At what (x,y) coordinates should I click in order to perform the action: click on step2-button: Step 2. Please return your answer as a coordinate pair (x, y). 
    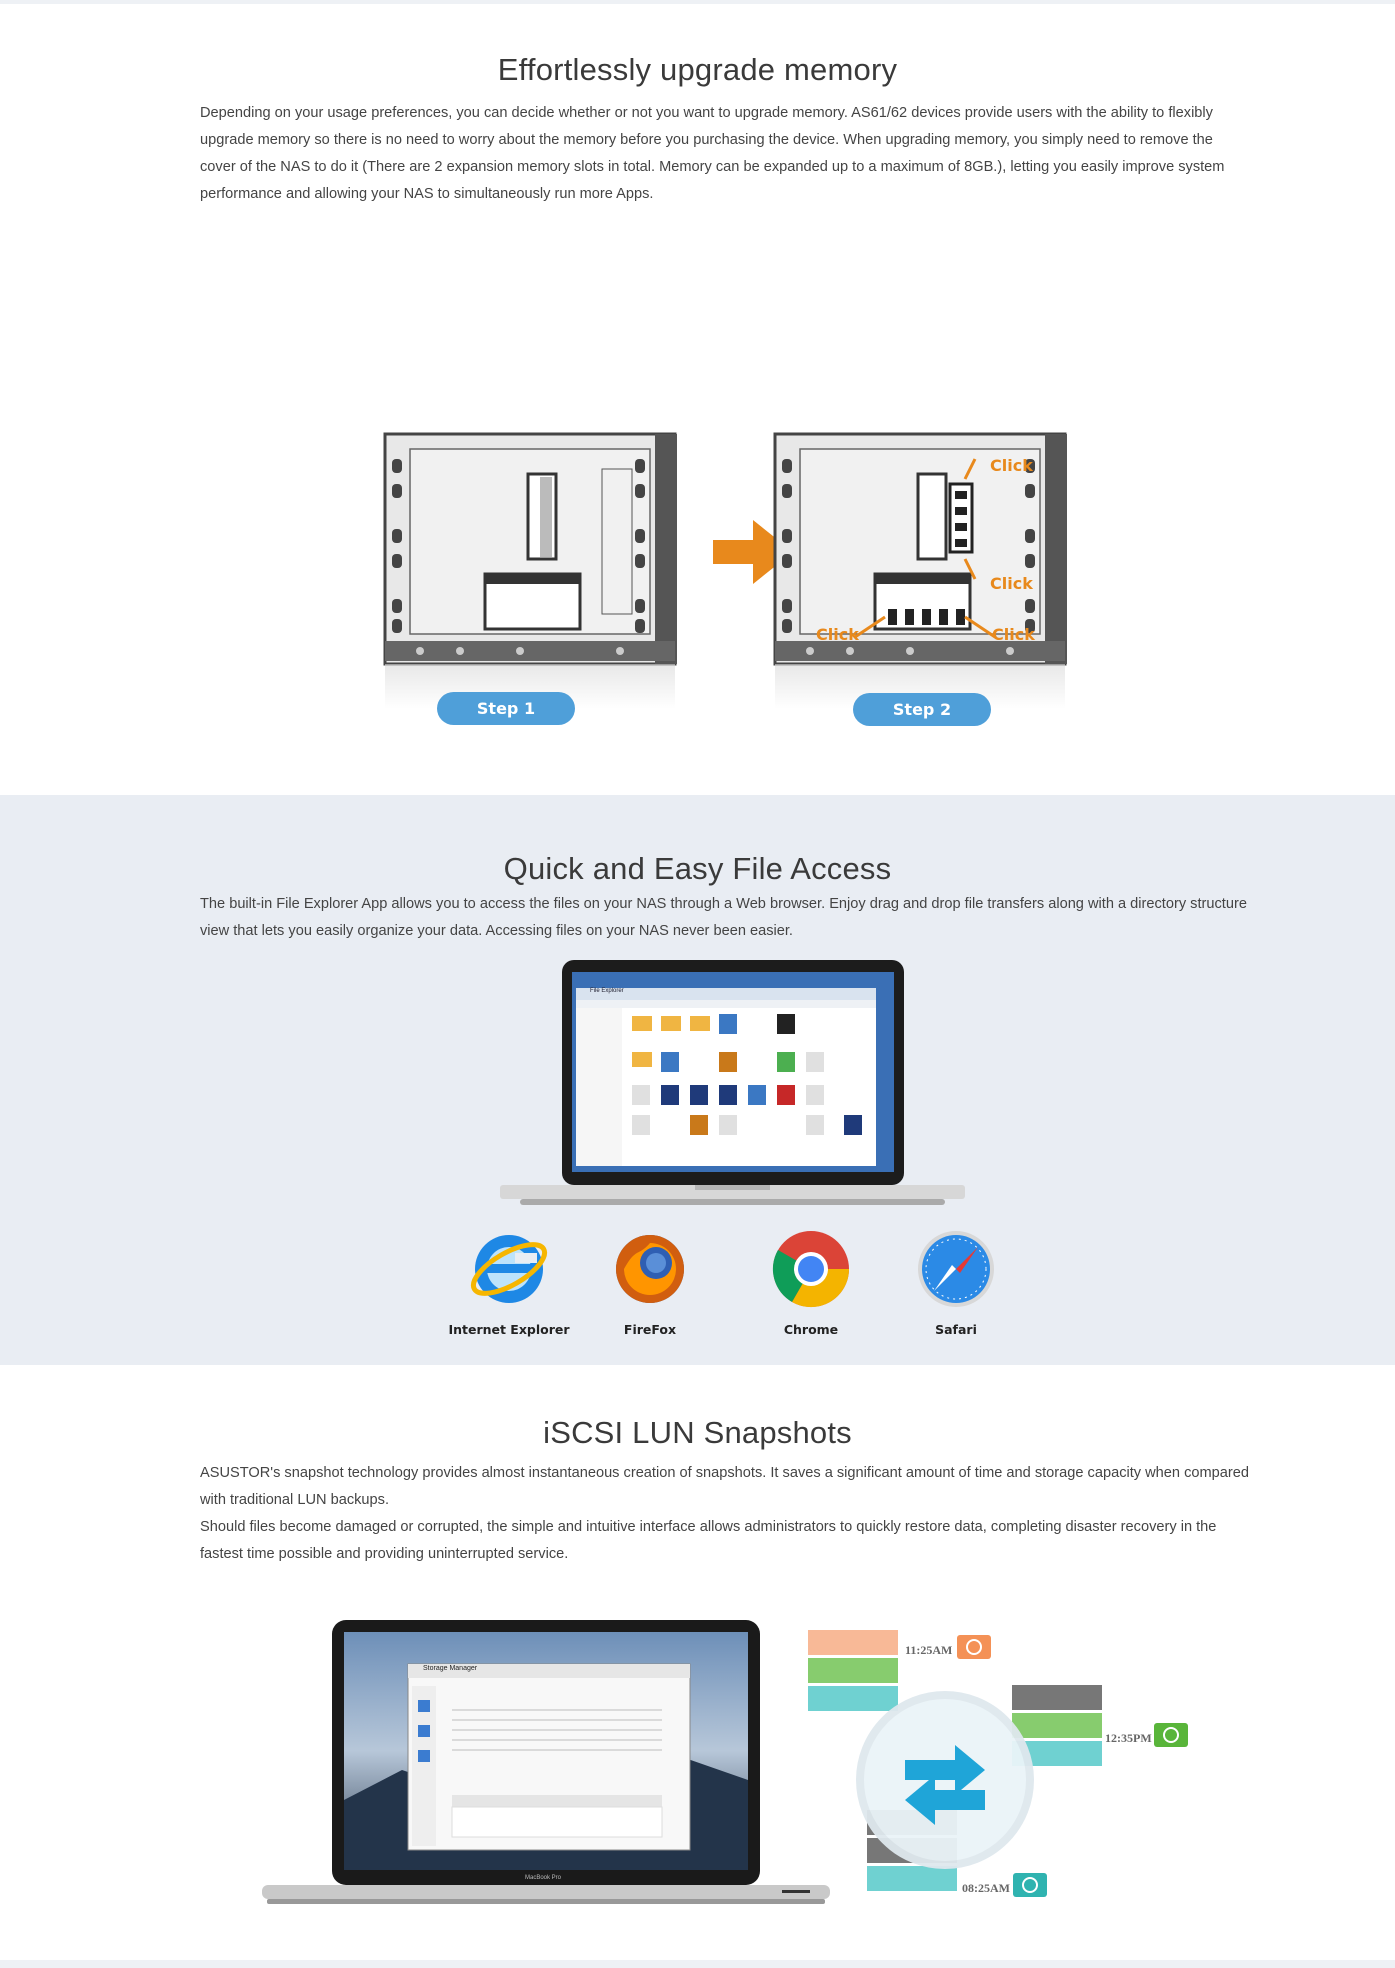
    Looking at the image, I should click on (922, 709).